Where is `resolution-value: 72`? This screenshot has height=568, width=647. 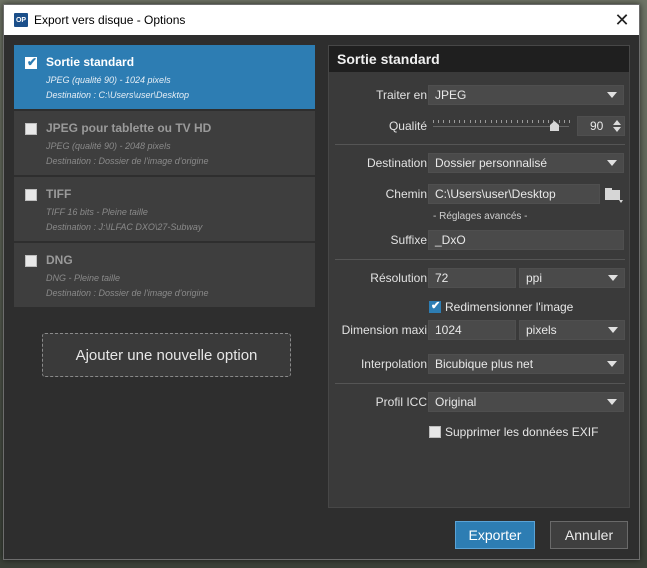 resolution-value: 72 is located at coordinates (442, 278).